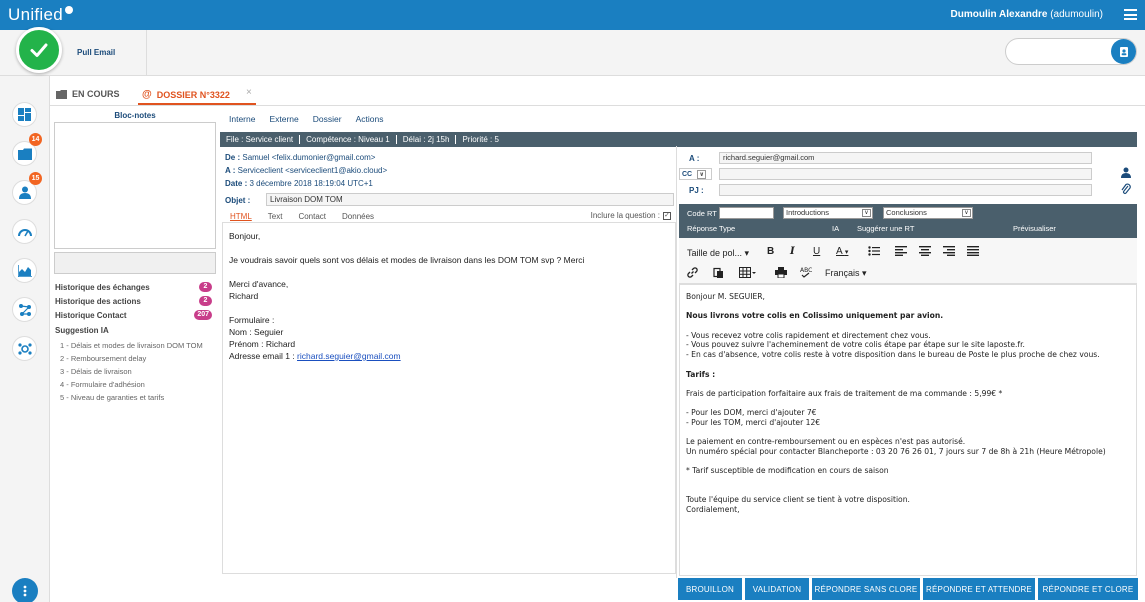 This screenshot has width=1145, height=602. What do you see at coordinates (41, 15) in the screenshot?
I see `app-logo: Unified` at bounding box center [41, 15].